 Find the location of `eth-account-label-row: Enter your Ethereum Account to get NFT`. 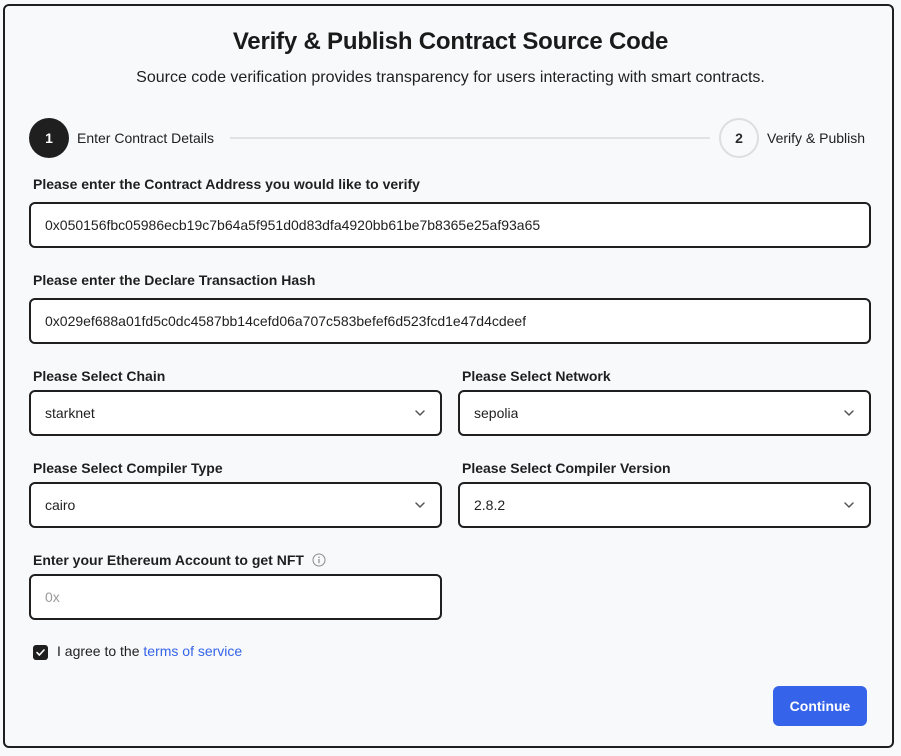

eth-account-label-row: Enter your Ethereum Account to get NFT is located at coordinates (179, 560).